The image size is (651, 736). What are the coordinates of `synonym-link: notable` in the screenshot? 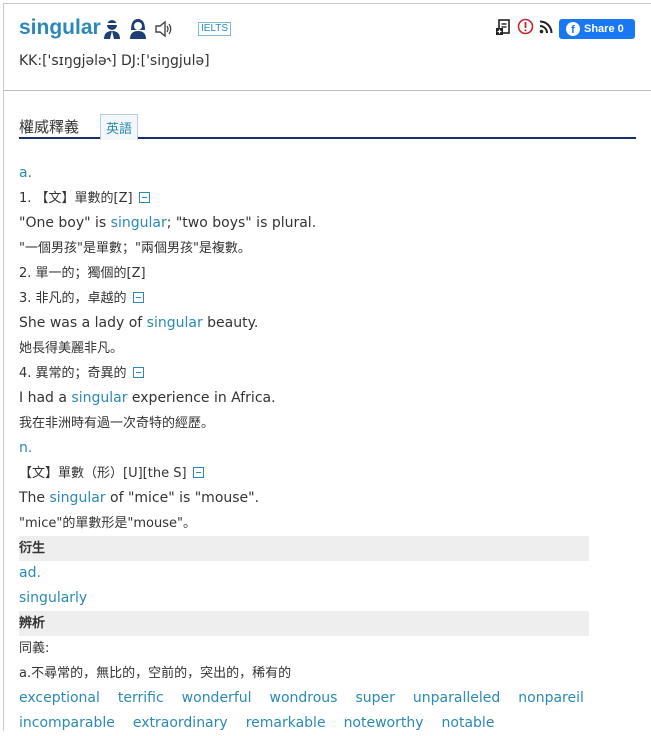 It's located at (468, 723).